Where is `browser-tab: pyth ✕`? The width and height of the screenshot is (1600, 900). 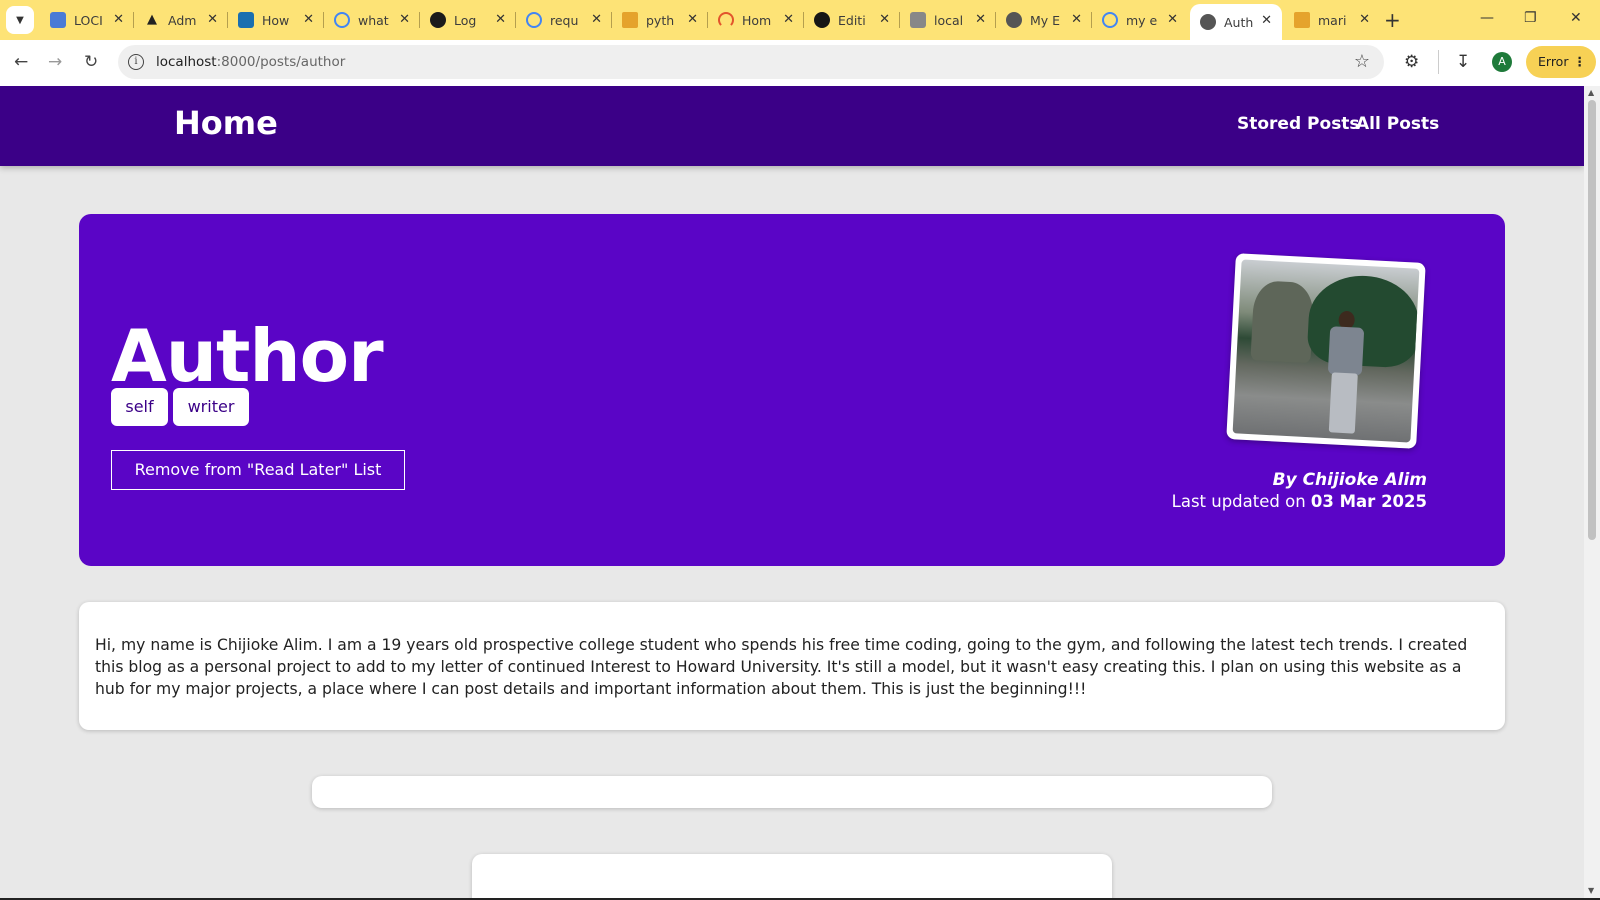 browser-tab: pyth ✕ is located at coordinates (660, 20).